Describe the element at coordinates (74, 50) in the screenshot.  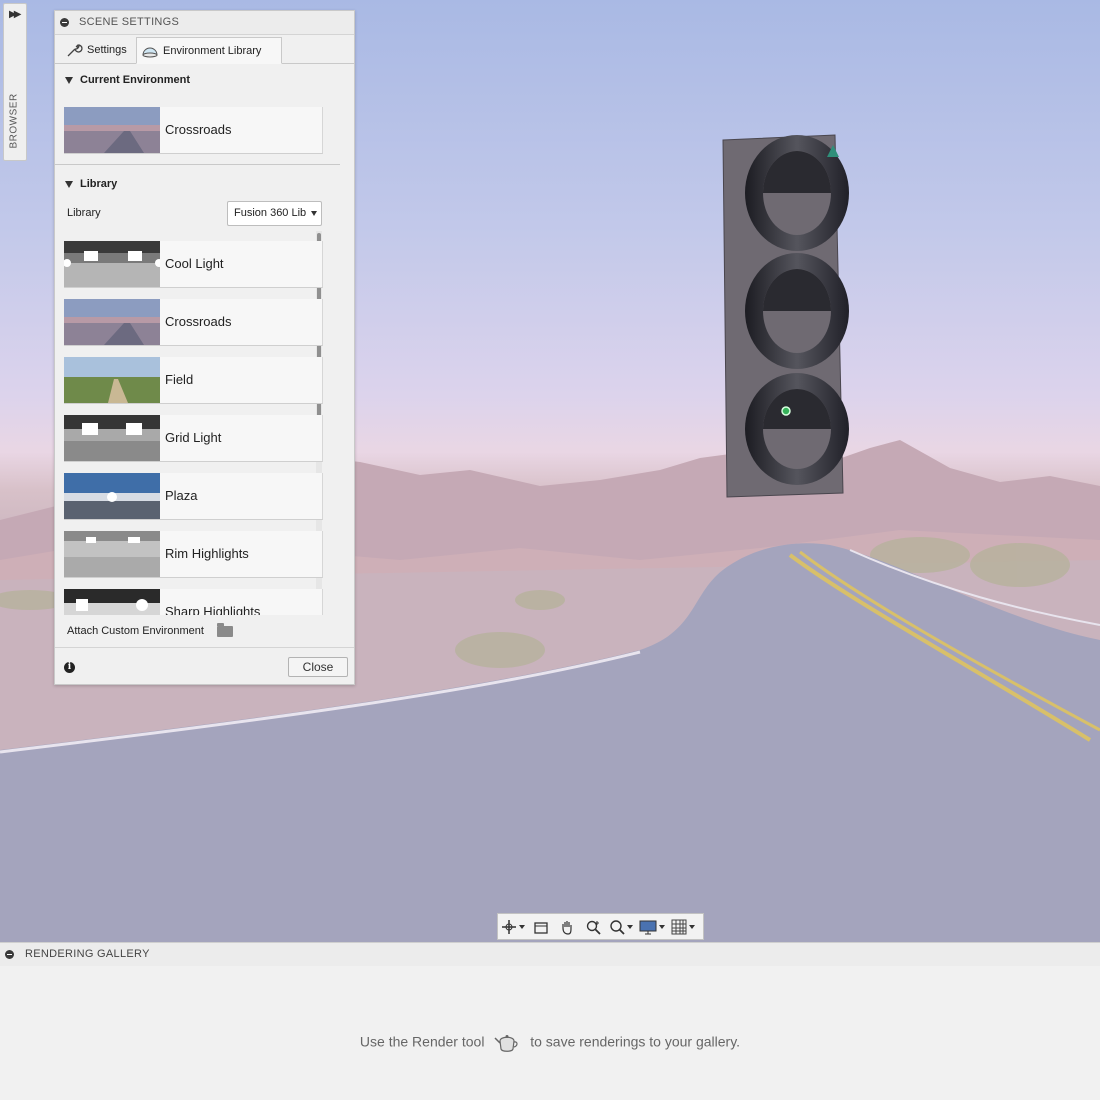
I see `wrench-icon` at that location.